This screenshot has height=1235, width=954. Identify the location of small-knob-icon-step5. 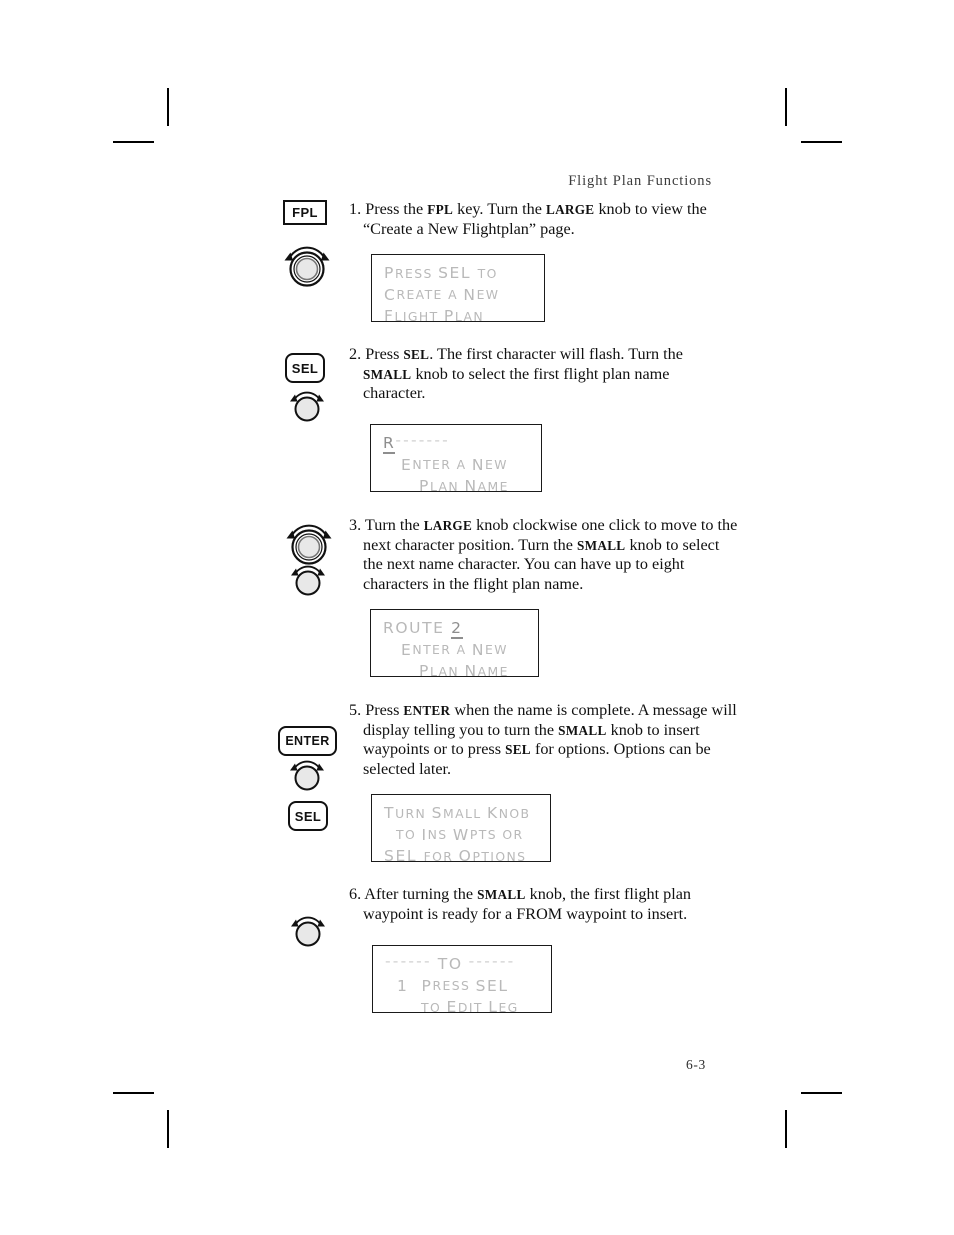
(307, 775).